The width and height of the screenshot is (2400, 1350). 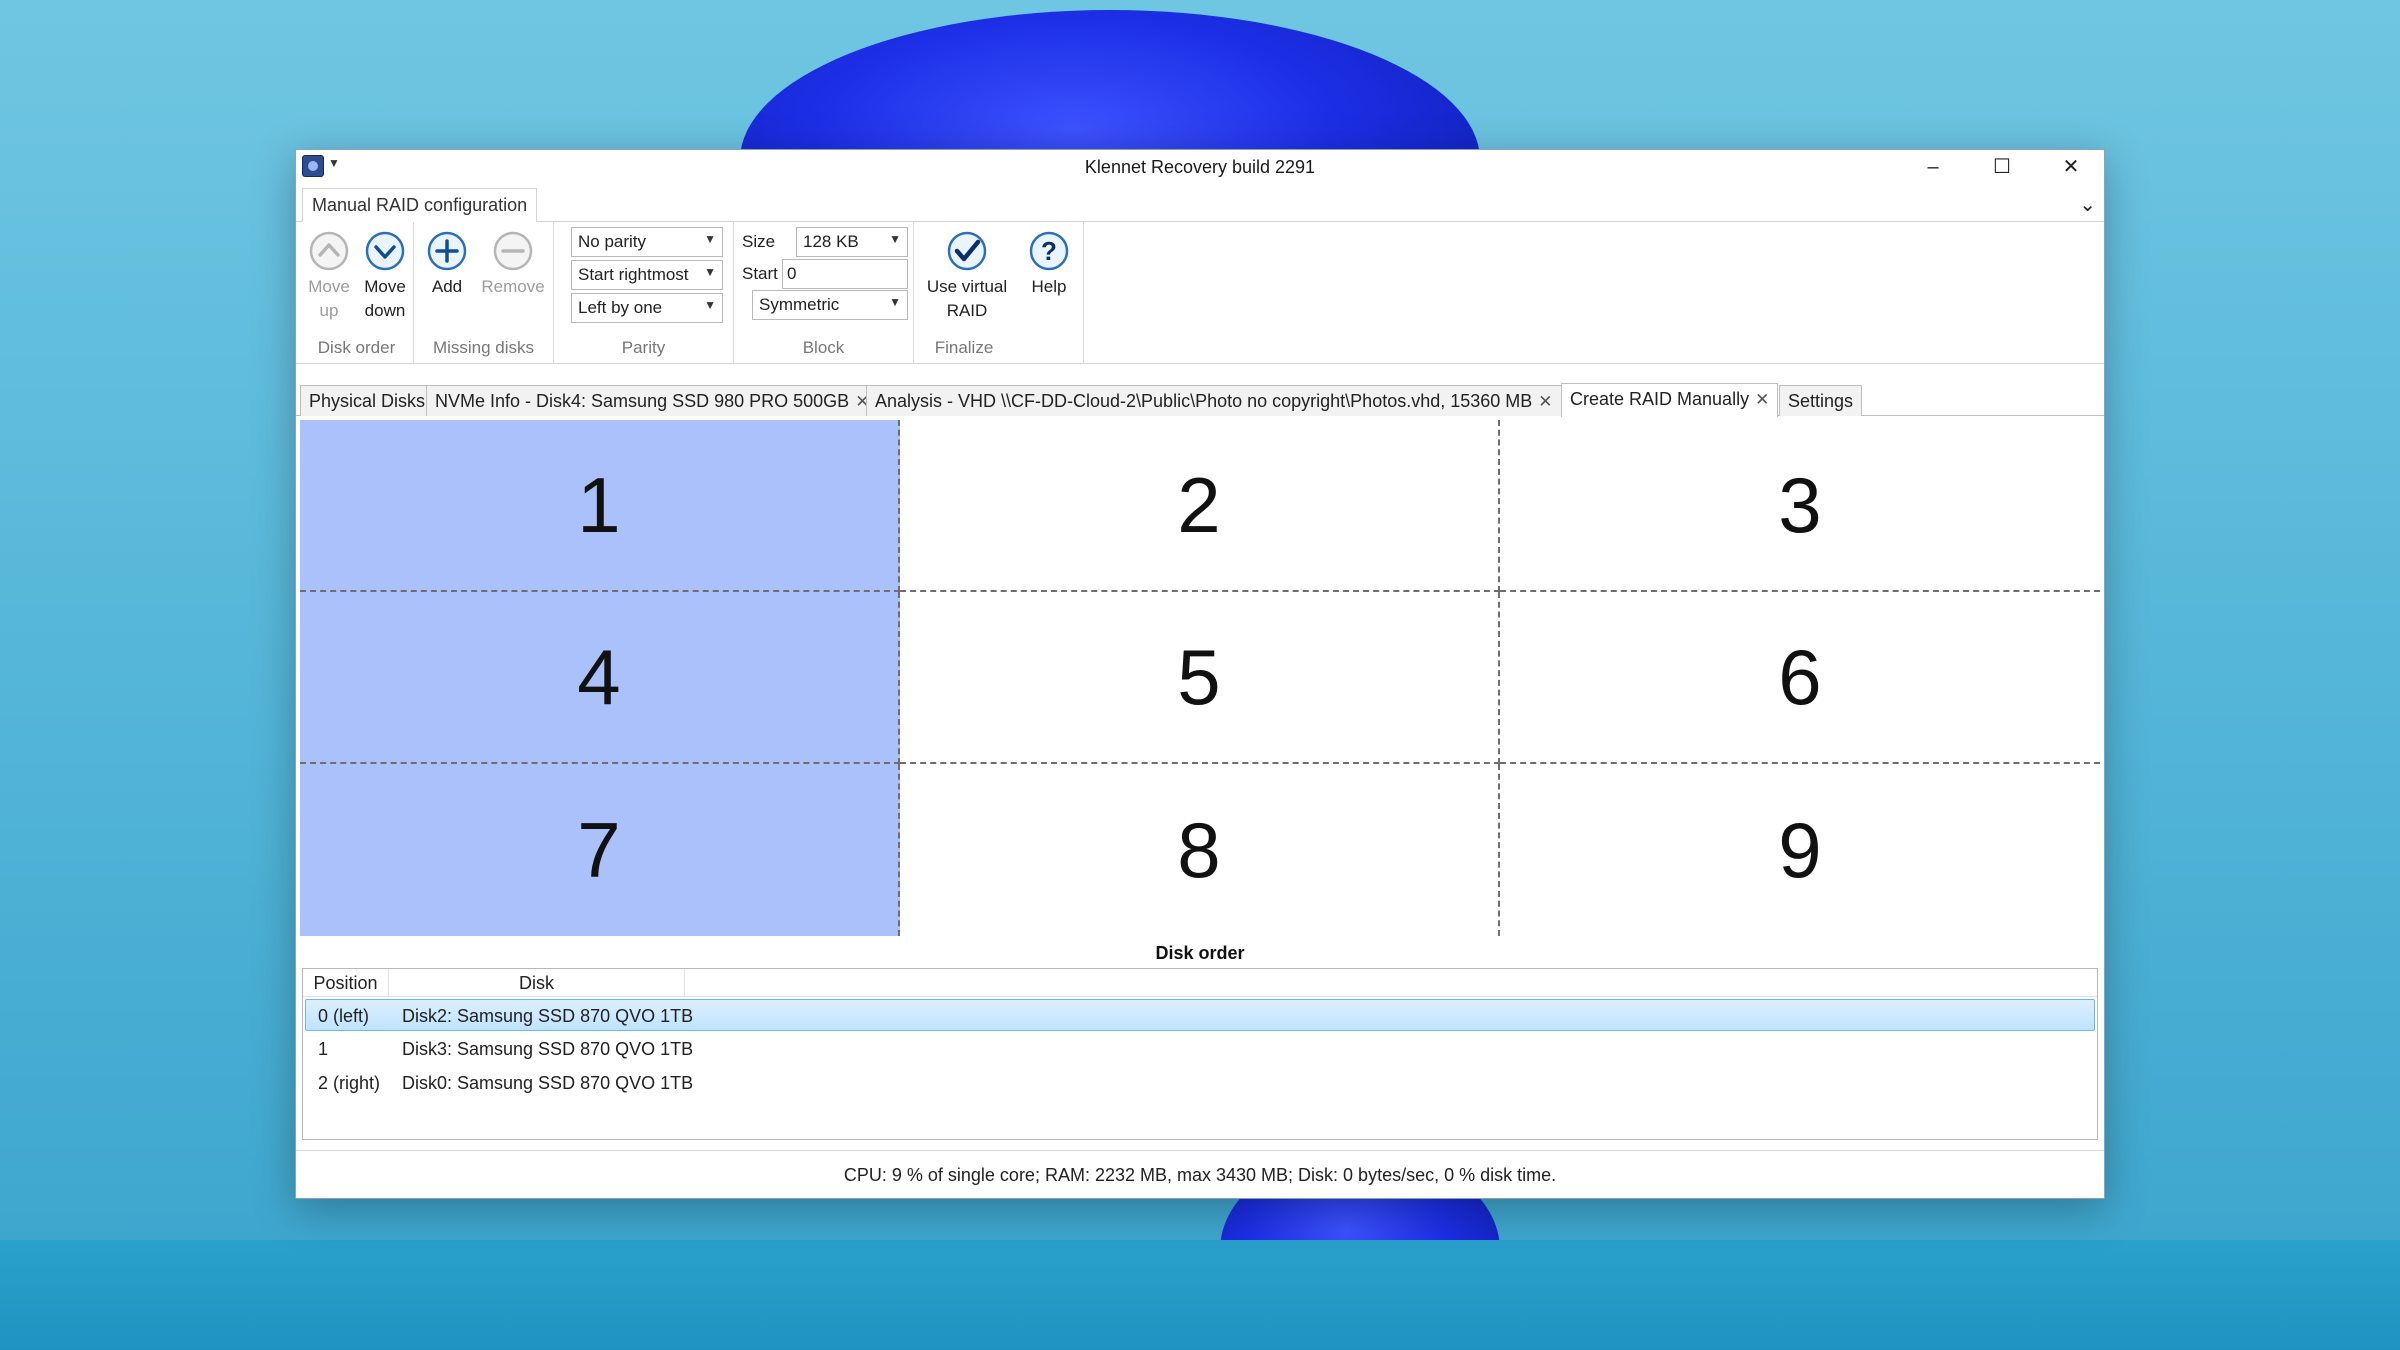 What do you see at coordinates (964, 347) in the screenshot?
I see `group-label-finalize: Finalize` at bounding box center [964, 347].